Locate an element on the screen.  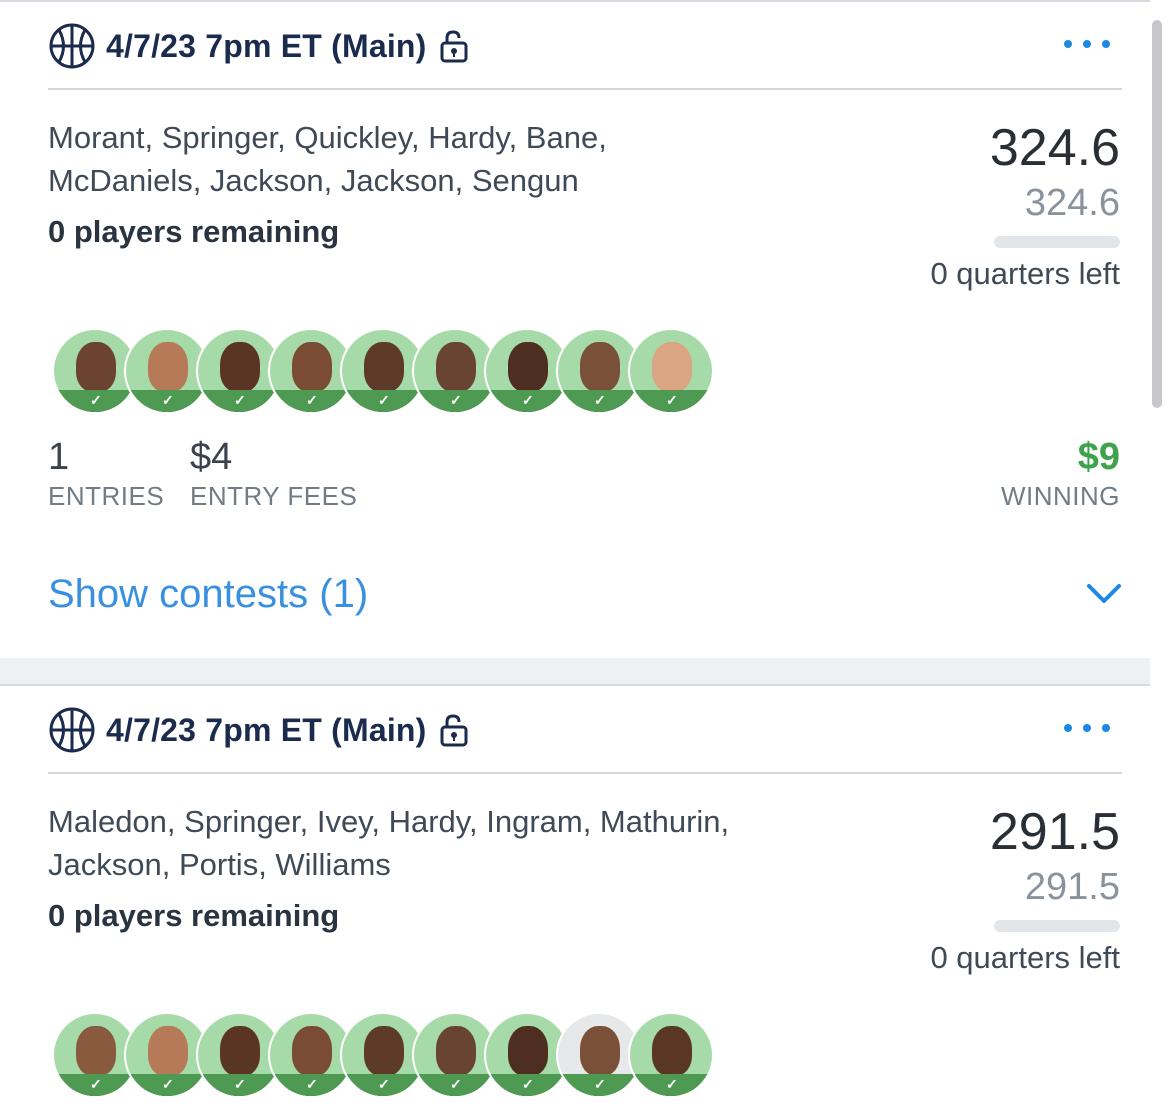
entries-value: 1 is located at coordinates (59, 457).